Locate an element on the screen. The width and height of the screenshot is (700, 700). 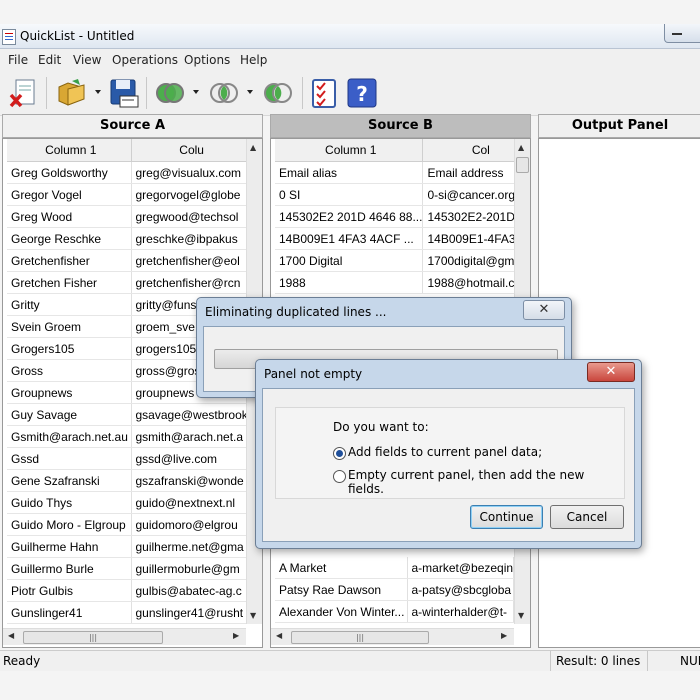
table-cell: Guido Thys is located at coordinates (69, 502).